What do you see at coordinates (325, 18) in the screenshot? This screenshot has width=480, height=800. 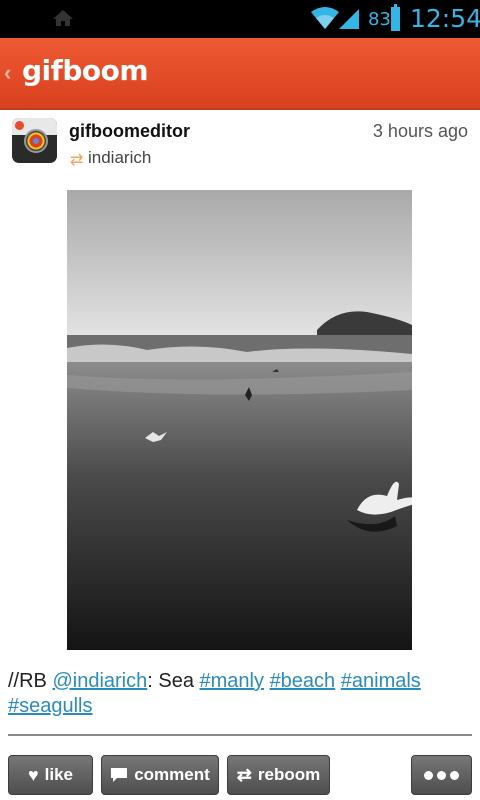 I see `wifi-icon` at bounding box center [325, 18].